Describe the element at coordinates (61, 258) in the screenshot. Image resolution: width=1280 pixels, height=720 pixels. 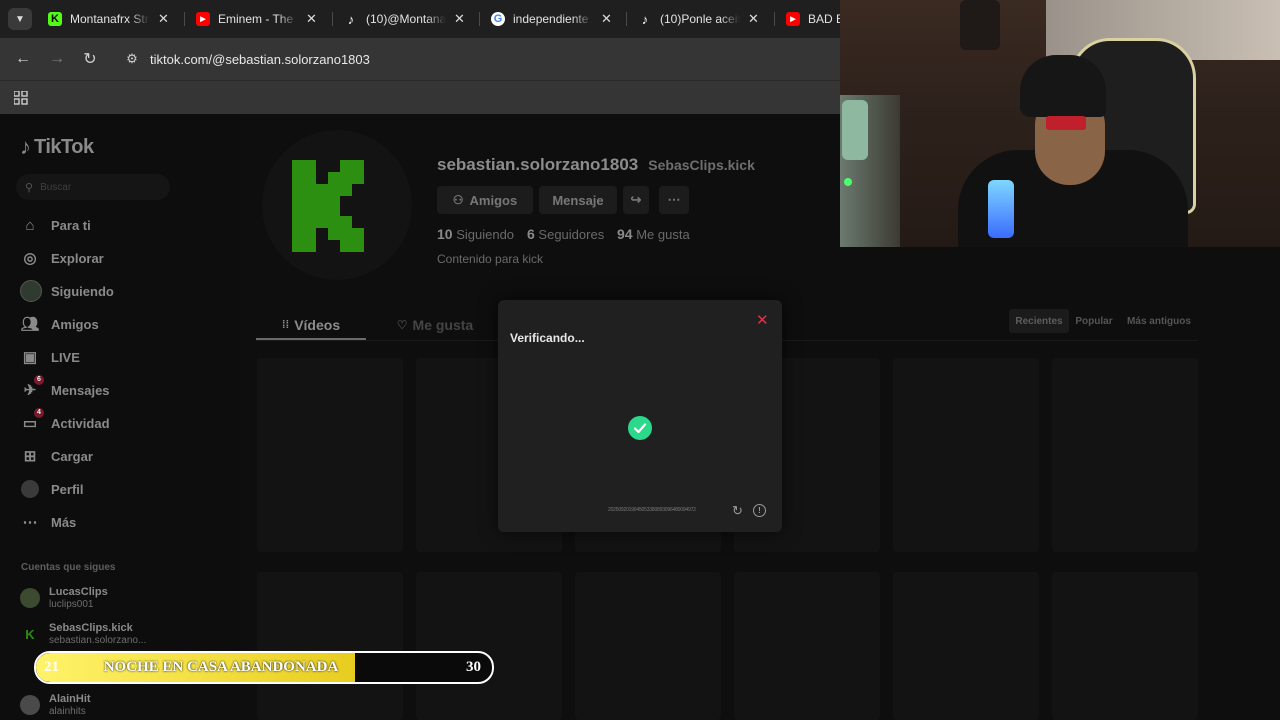
I see `sidebar-item-explorar: ◎ Explorar` at that location.